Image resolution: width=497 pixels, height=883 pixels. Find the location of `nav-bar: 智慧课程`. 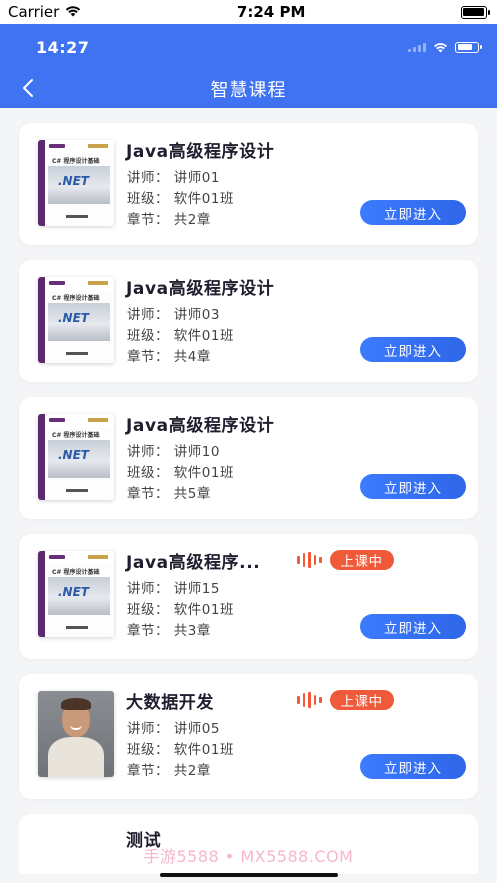

nav-bar: 智慧课程 is located at coordinates (248, 89).